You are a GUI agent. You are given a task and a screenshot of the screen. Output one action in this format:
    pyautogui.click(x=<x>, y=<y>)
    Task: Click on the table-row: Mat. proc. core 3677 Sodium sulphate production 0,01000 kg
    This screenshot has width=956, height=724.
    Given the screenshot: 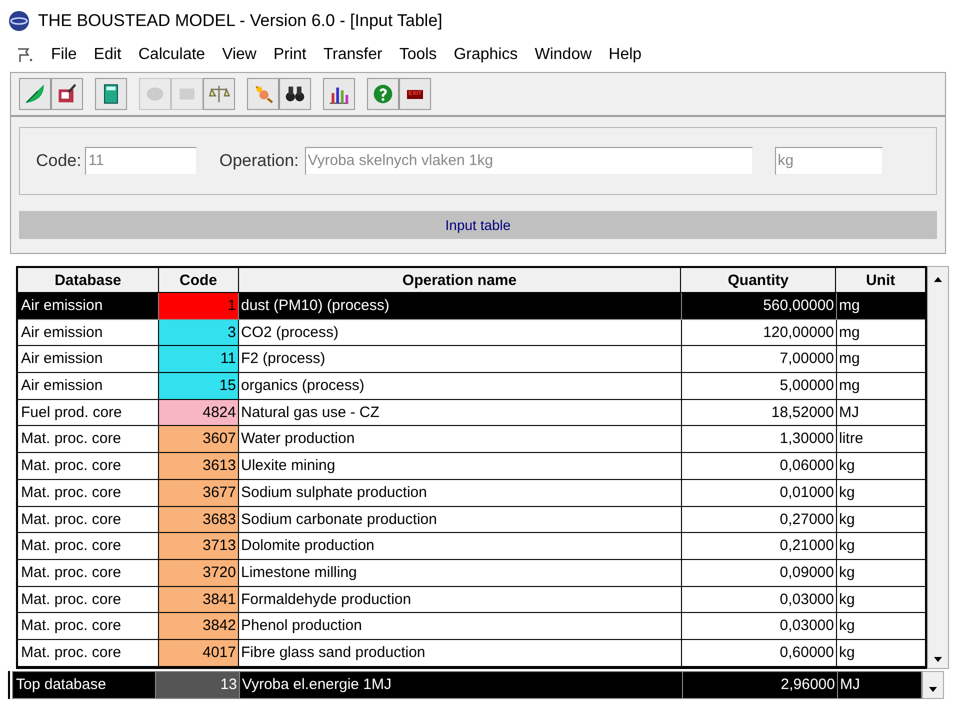 What is the action you would take?
    pyautogui.click(x=471, y=493)
    